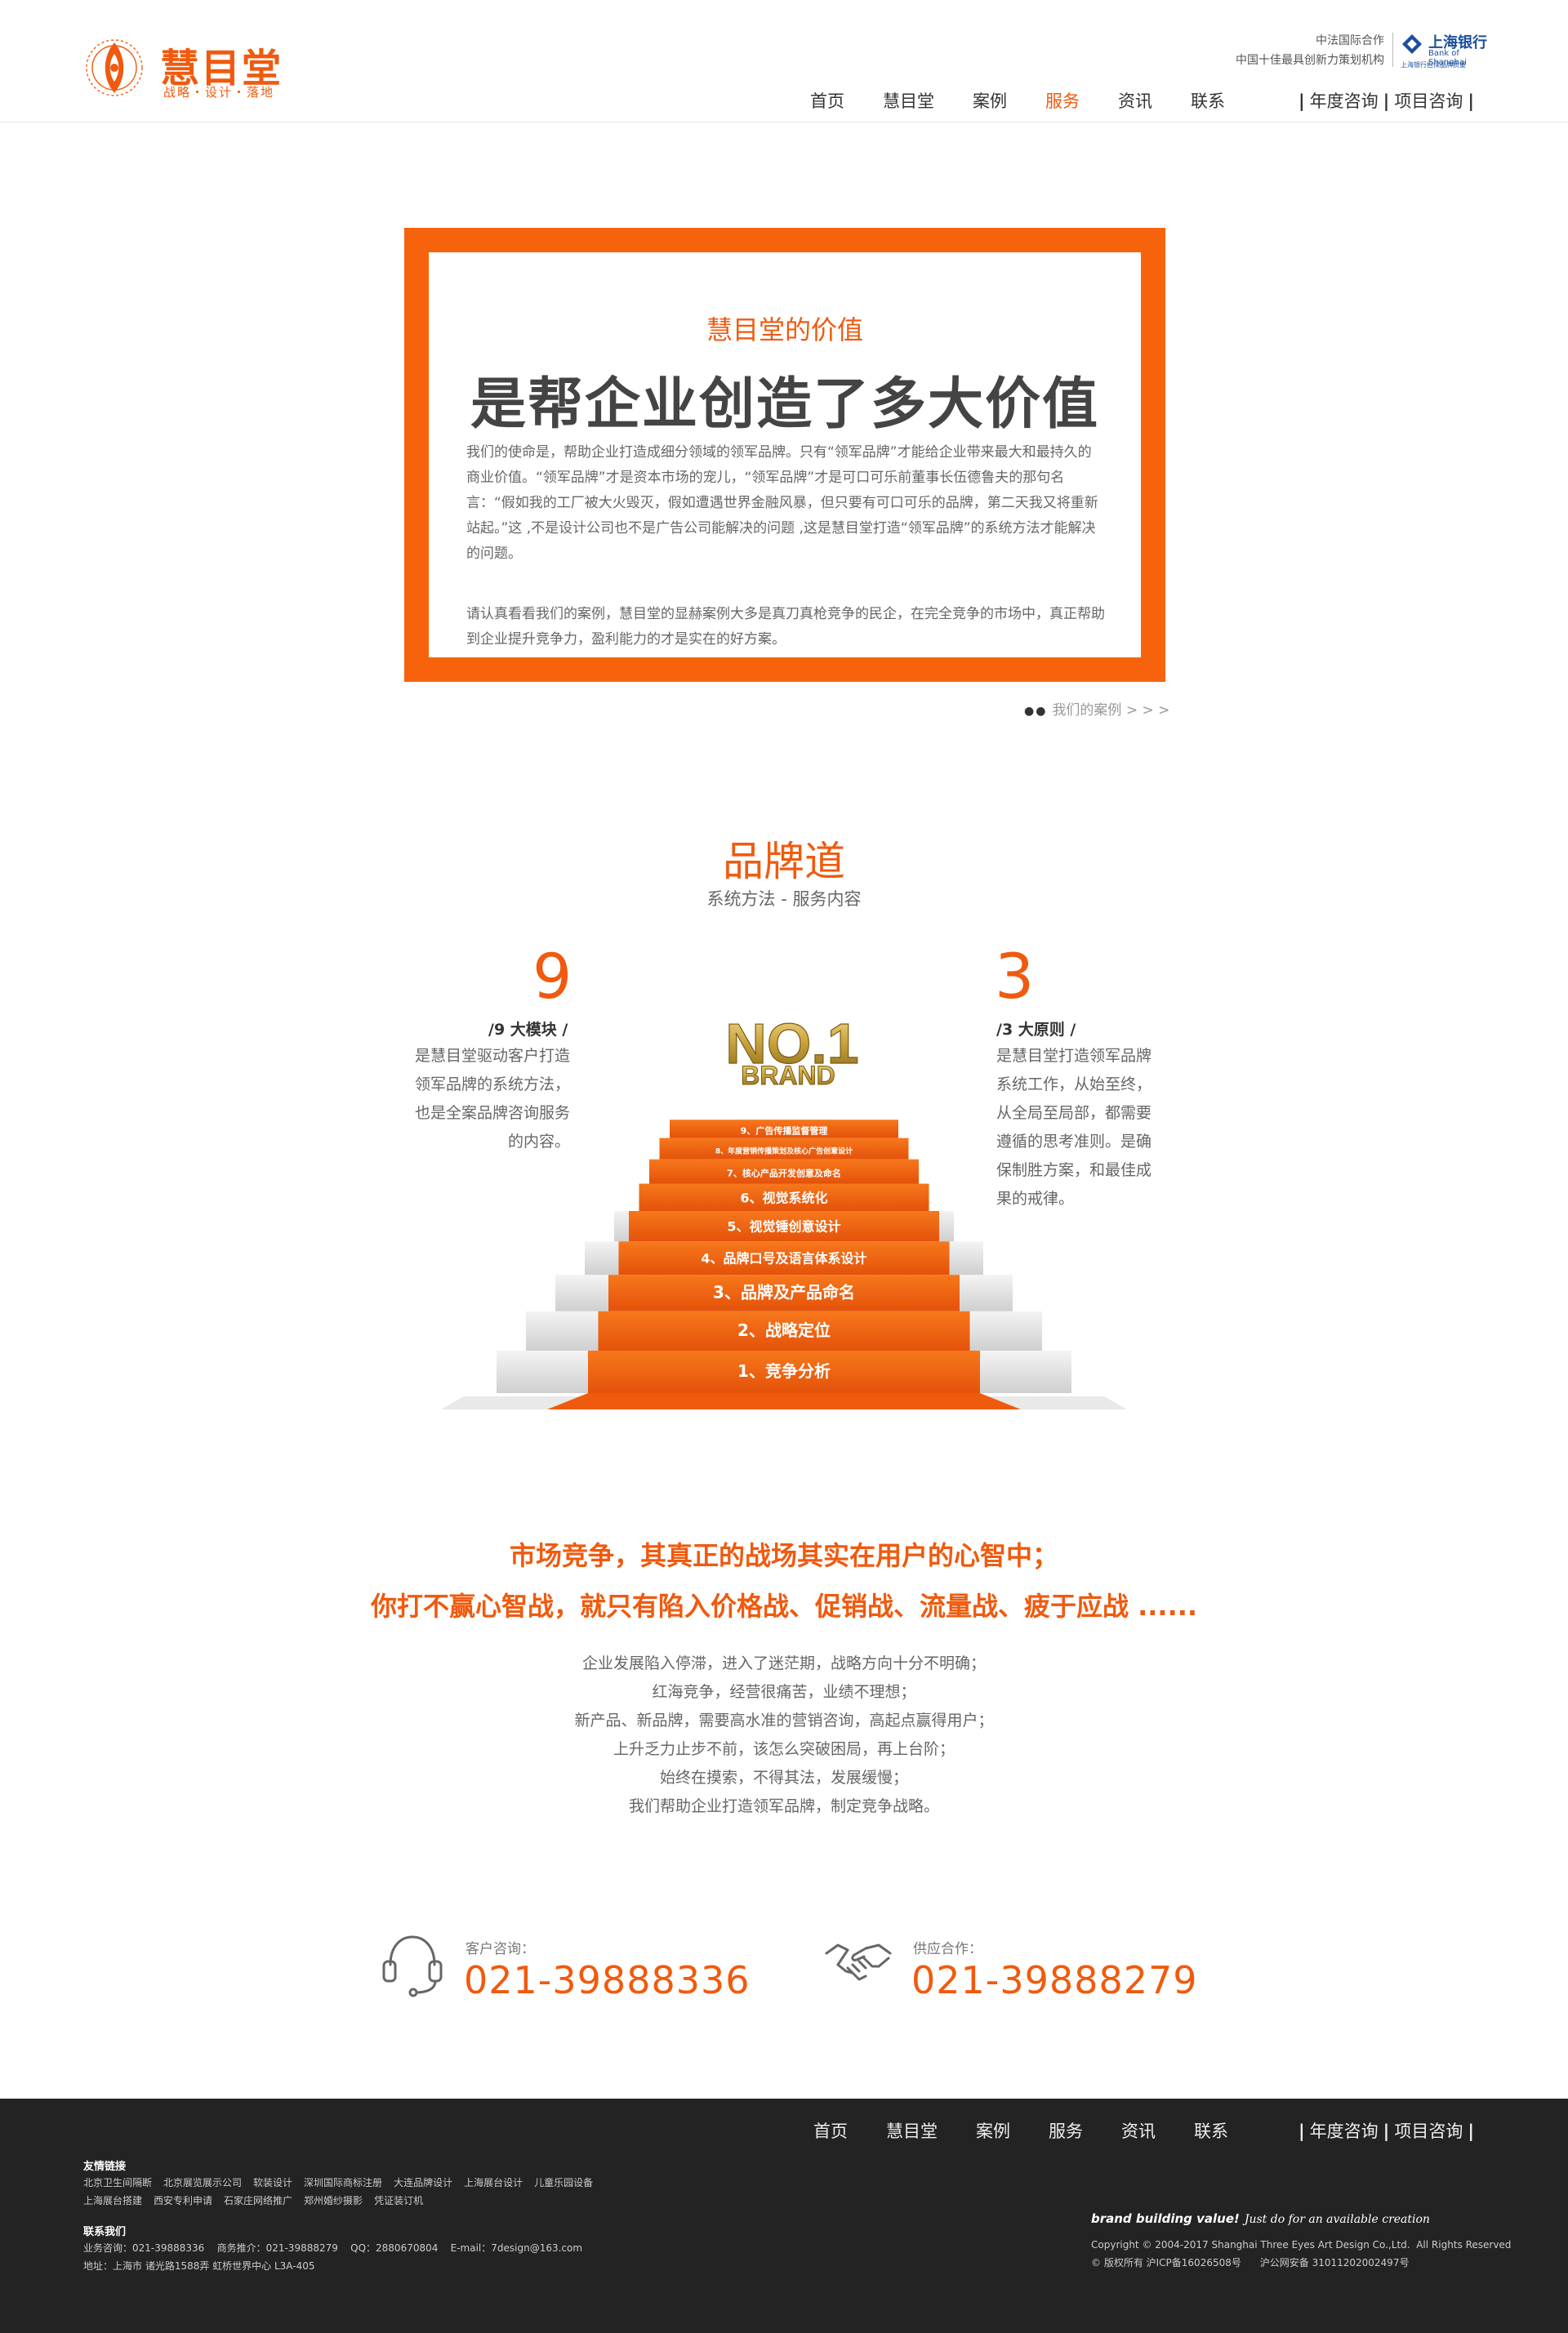 This screenshot has height=2333, width=1568. Describe the element at coordinates (1138, 2131) in the screenshot. I see `footer-nav-news: 资讯` at that location.